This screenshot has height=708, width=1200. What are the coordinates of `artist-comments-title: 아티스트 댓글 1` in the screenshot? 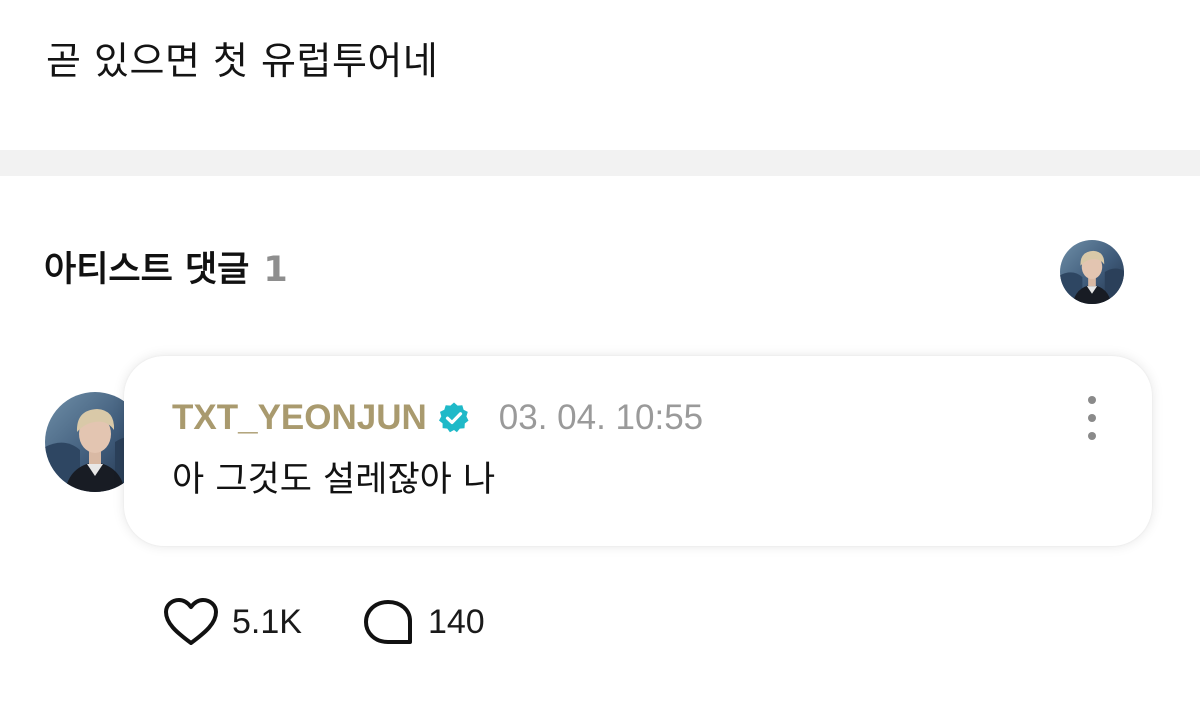 It's located at (166, 270).